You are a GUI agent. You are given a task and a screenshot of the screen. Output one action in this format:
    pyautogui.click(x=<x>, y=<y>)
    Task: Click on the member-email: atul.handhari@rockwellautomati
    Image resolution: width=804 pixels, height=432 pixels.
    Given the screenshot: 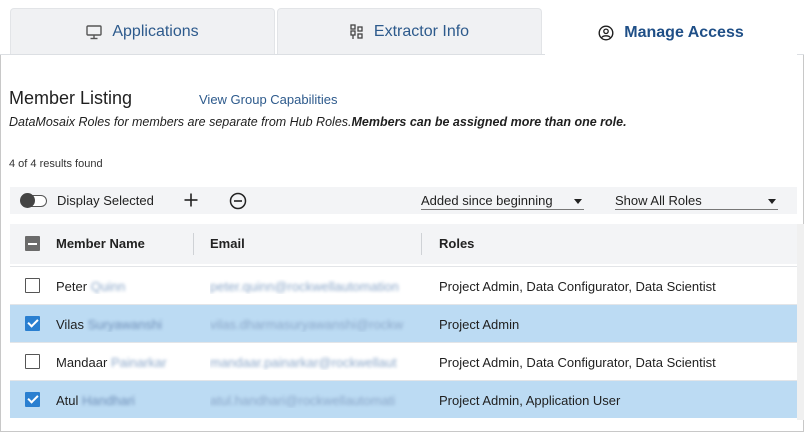 What is the action you would take?
    pyautogui.click(x=303, y=400)
    